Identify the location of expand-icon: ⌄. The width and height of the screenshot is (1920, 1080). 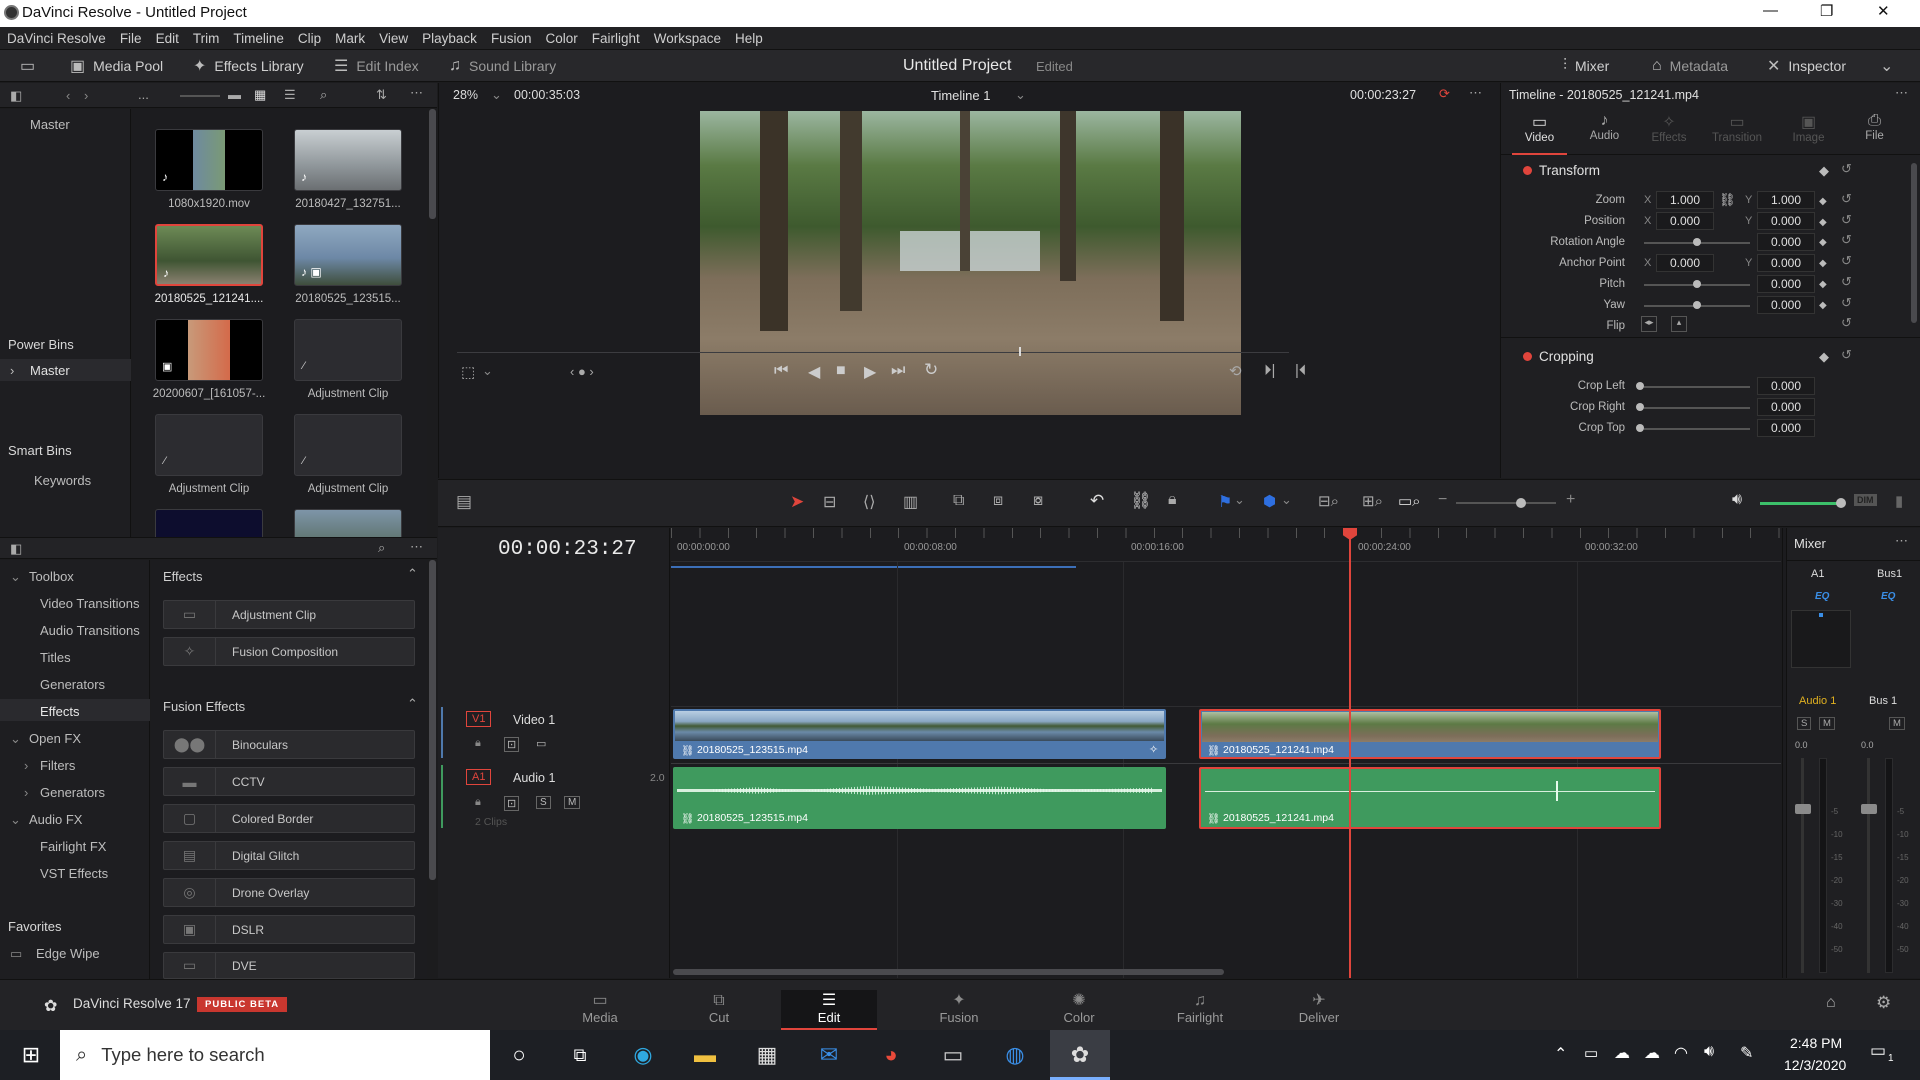
(1886, 66).